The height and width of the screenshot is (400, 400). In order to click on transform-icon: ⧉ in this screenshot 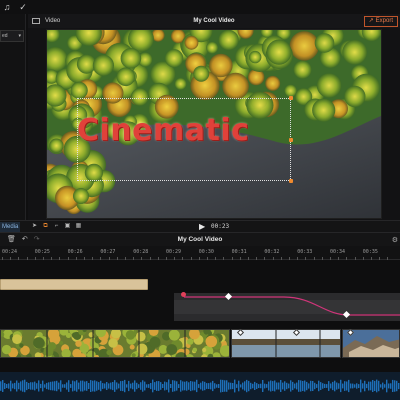, I will do `click(45, 226)`.